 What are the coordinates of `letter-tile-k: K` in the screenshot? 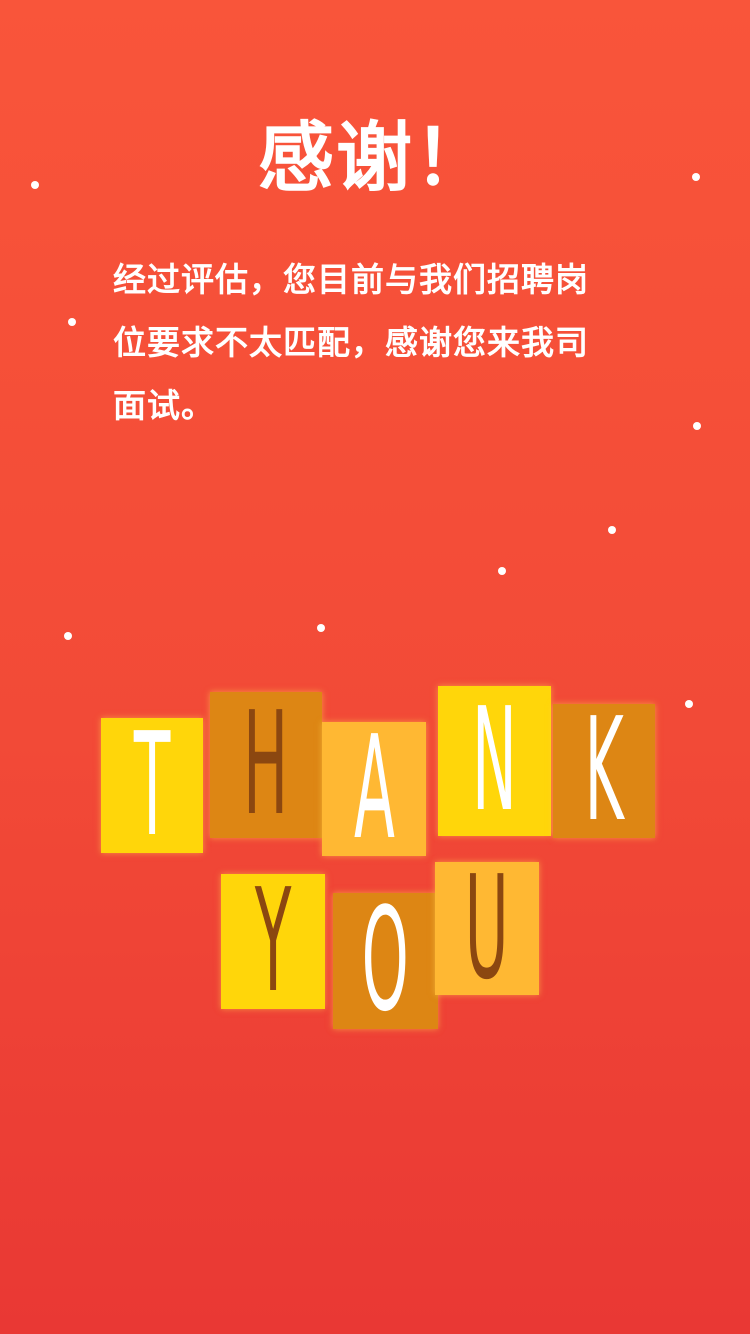 It's located at (604, 770).